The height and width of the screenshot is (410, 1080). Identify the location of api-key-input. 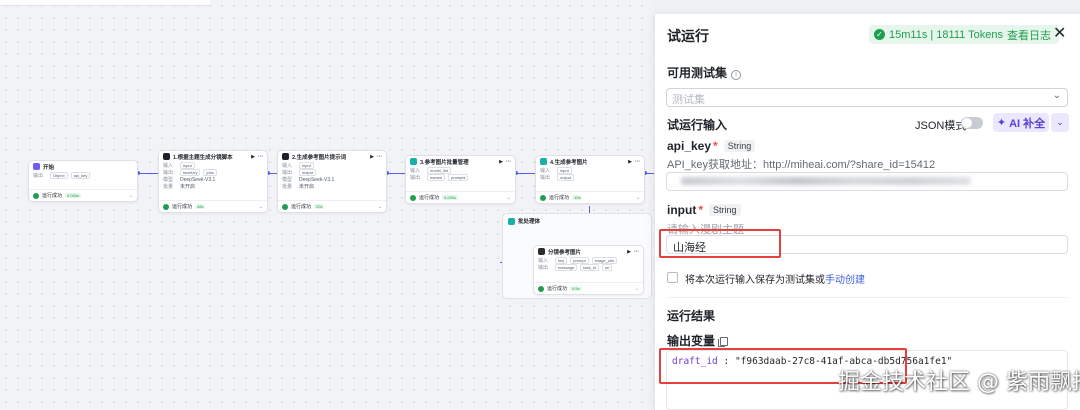
(867, 181).